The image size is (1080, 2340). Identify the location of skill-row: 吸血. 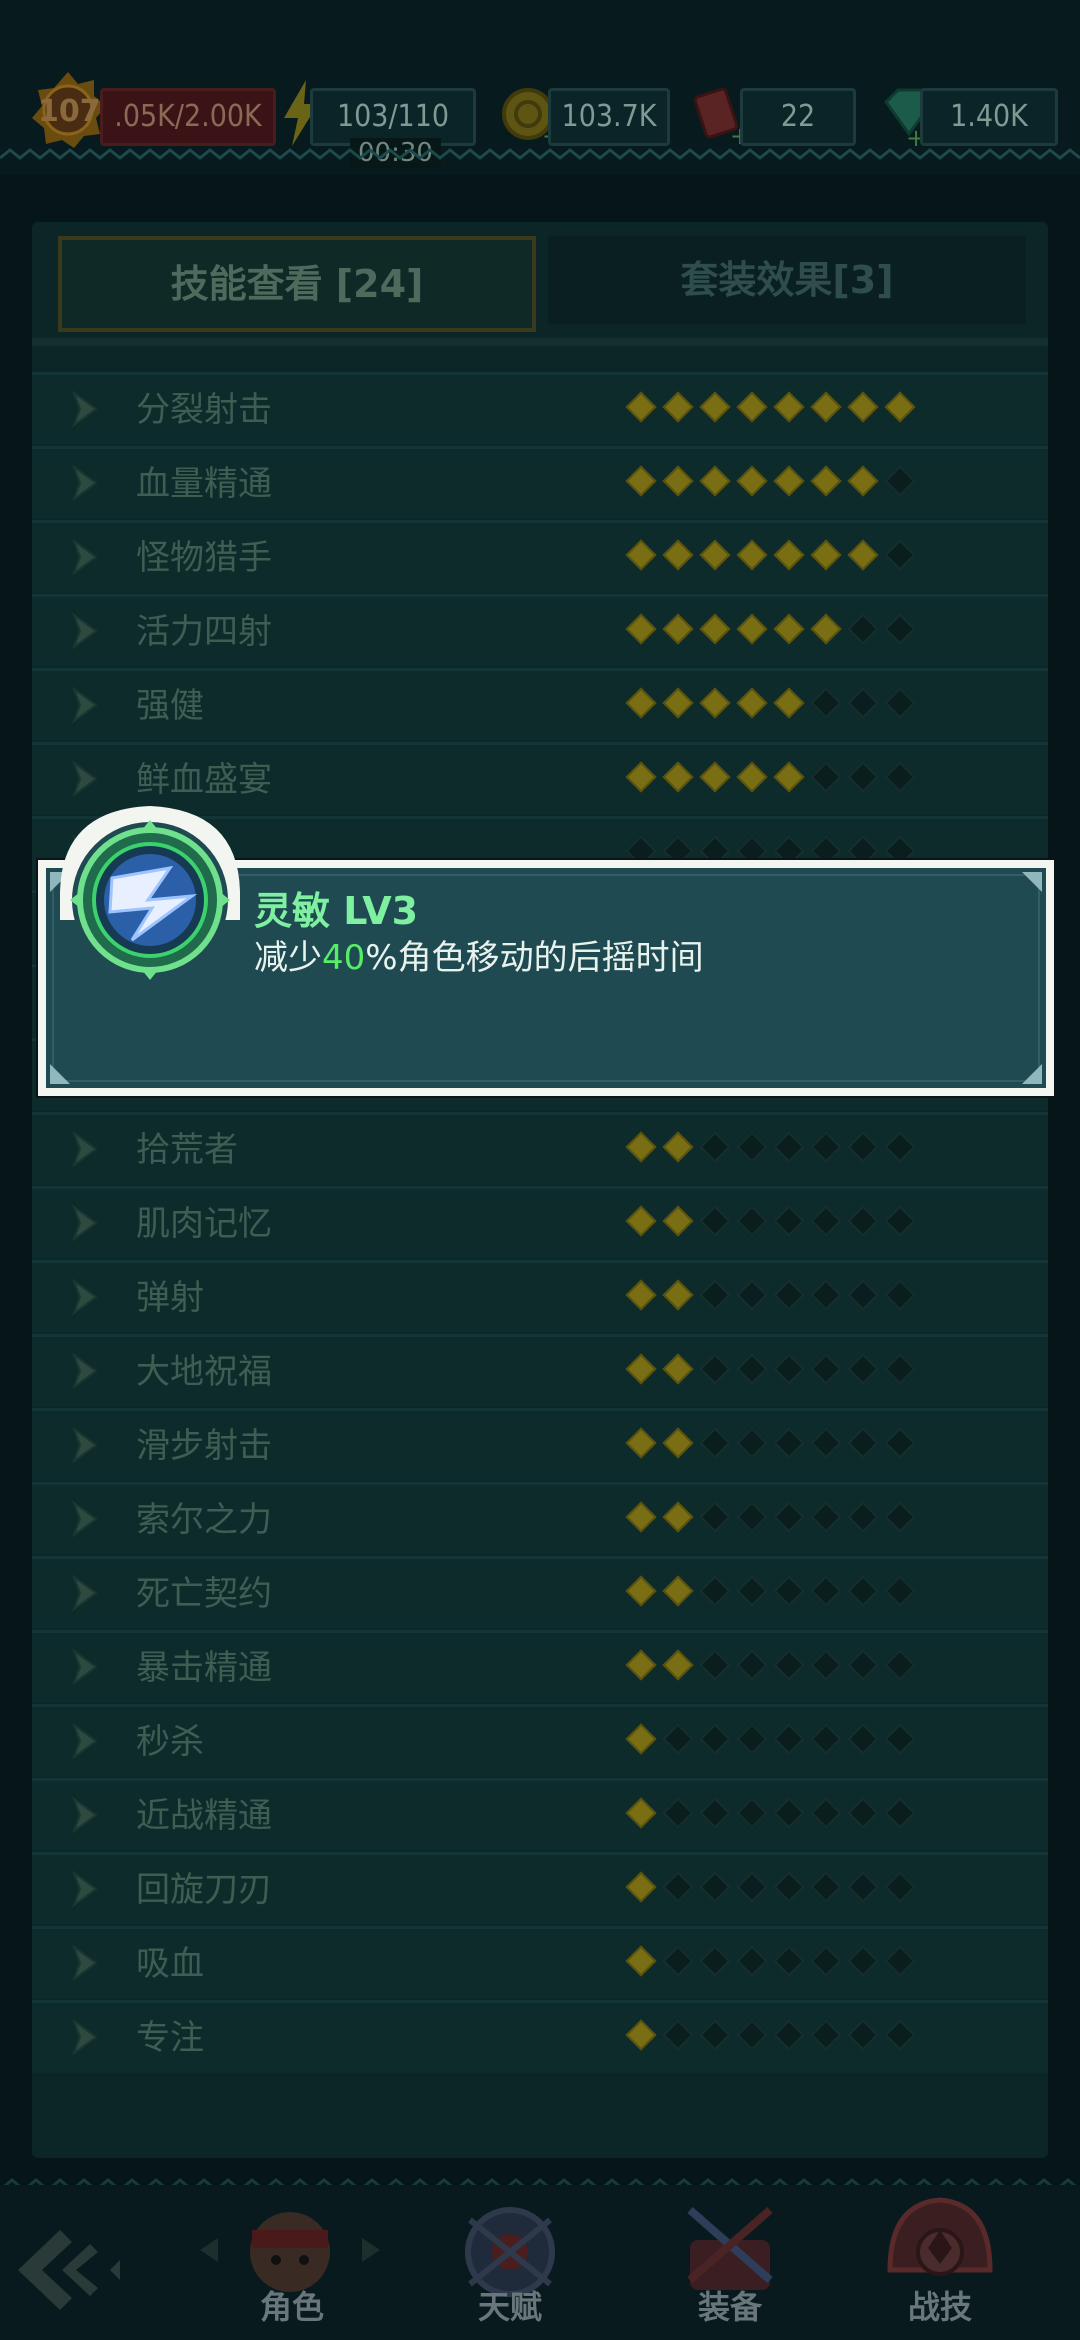
(540, 1962).